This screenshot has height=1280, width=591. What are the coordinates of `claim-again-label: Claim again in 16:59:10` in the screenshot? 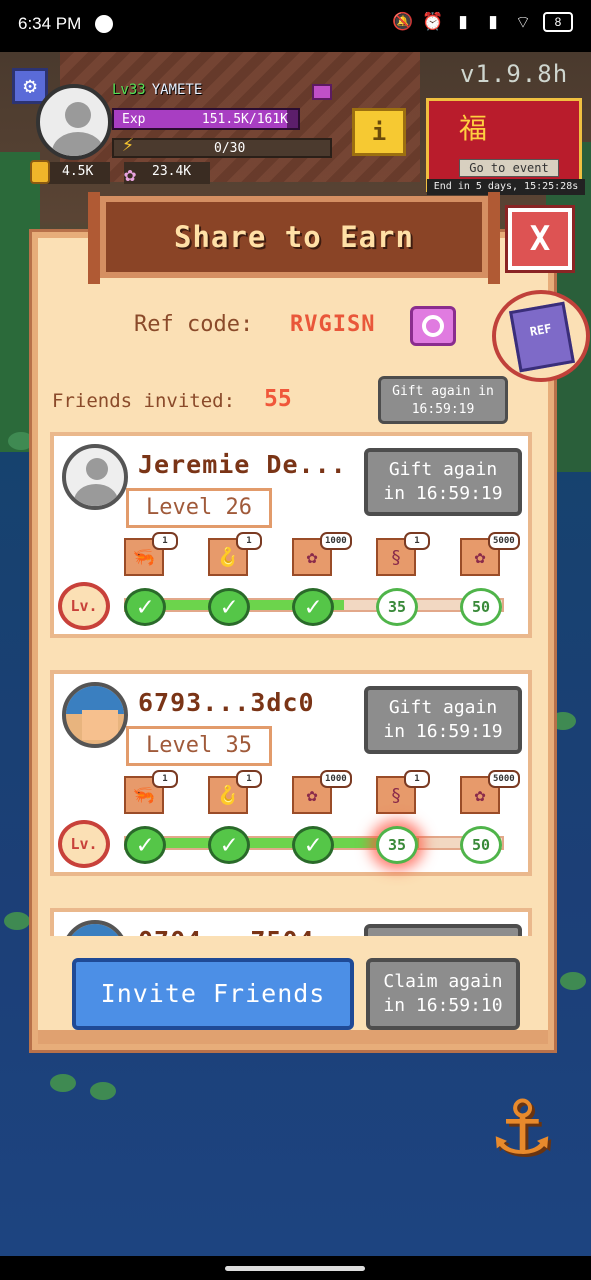 It's located at (443, 993).